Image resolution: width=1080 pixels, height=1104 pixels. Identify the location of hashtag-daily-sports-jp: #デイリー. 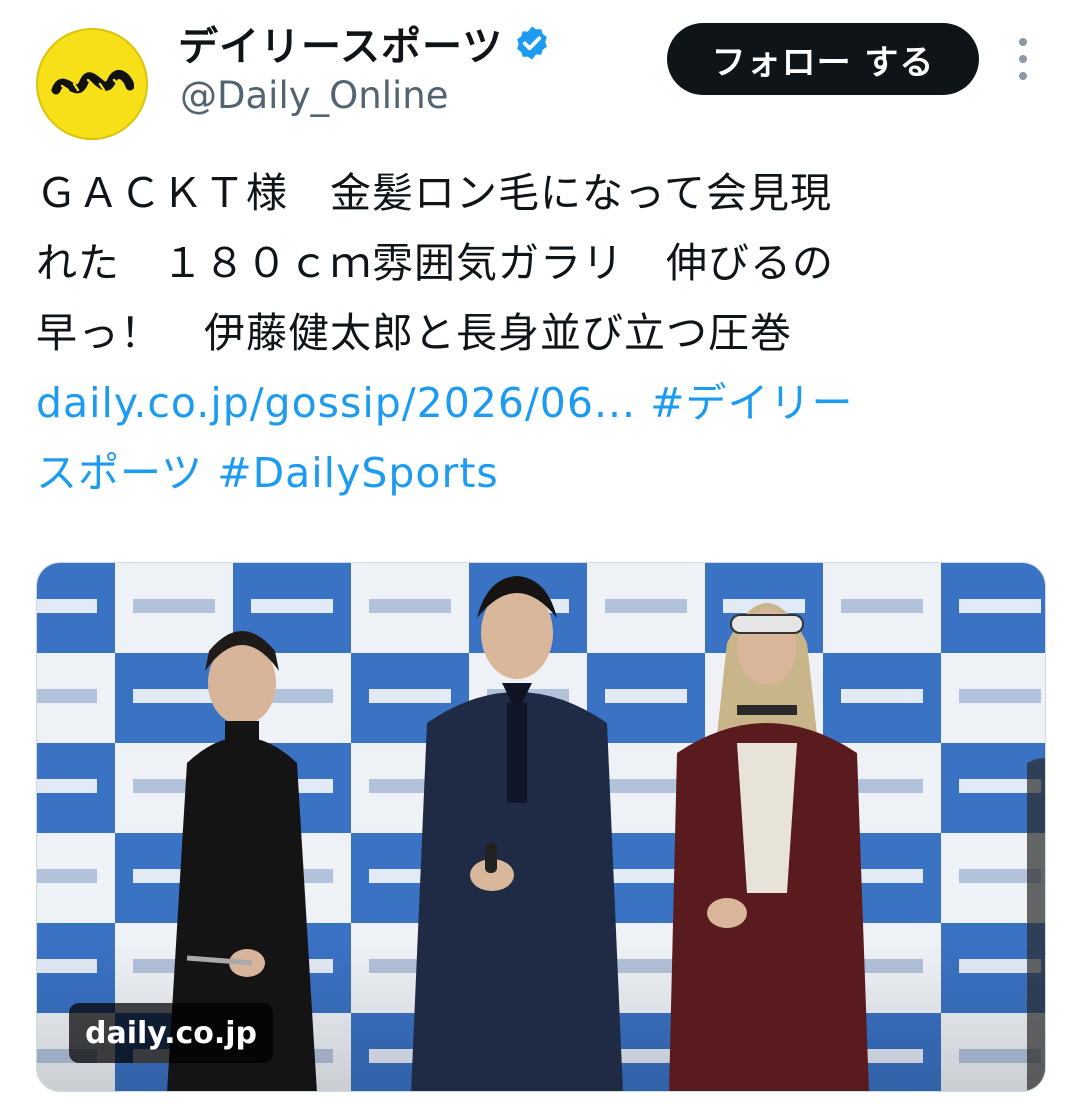
(751, 403).